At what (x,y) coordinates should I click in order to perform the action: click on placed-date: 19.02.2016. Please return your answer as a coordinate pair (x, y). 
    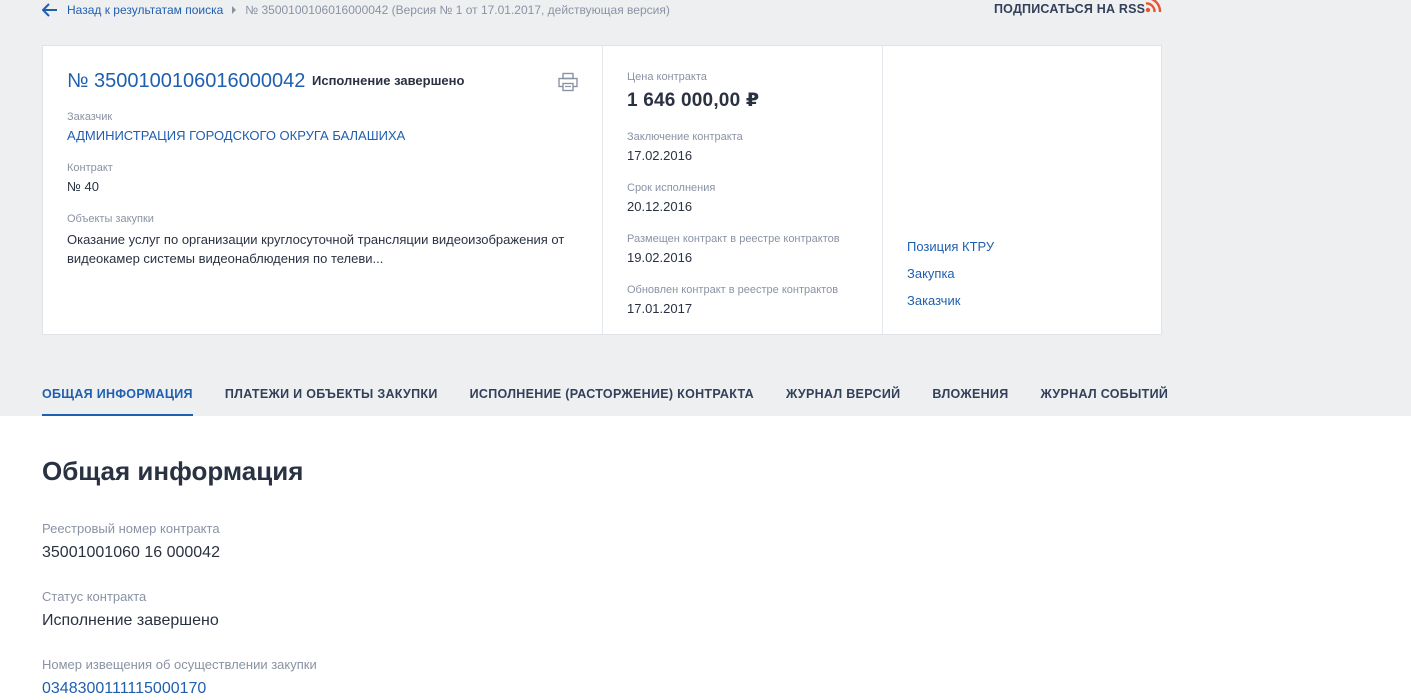
    Looking at the image, I should click on (660, 257).